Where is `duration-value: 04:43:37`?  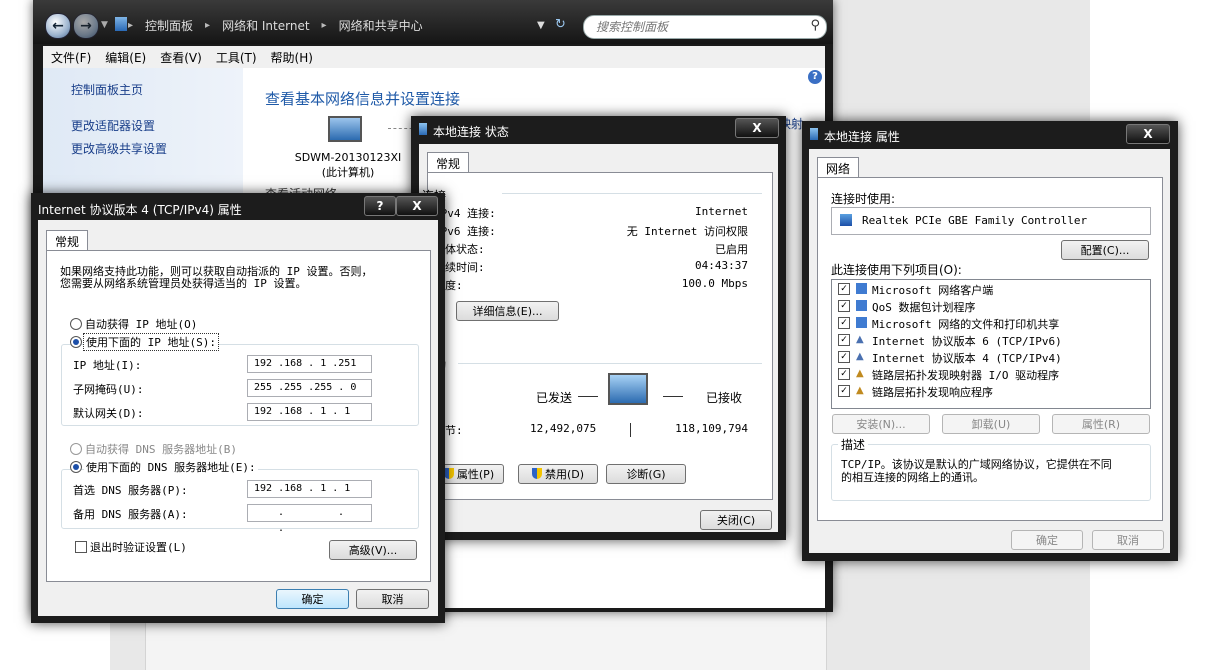
duration-value: 04:43:37 is located at coordinates (721, 265).